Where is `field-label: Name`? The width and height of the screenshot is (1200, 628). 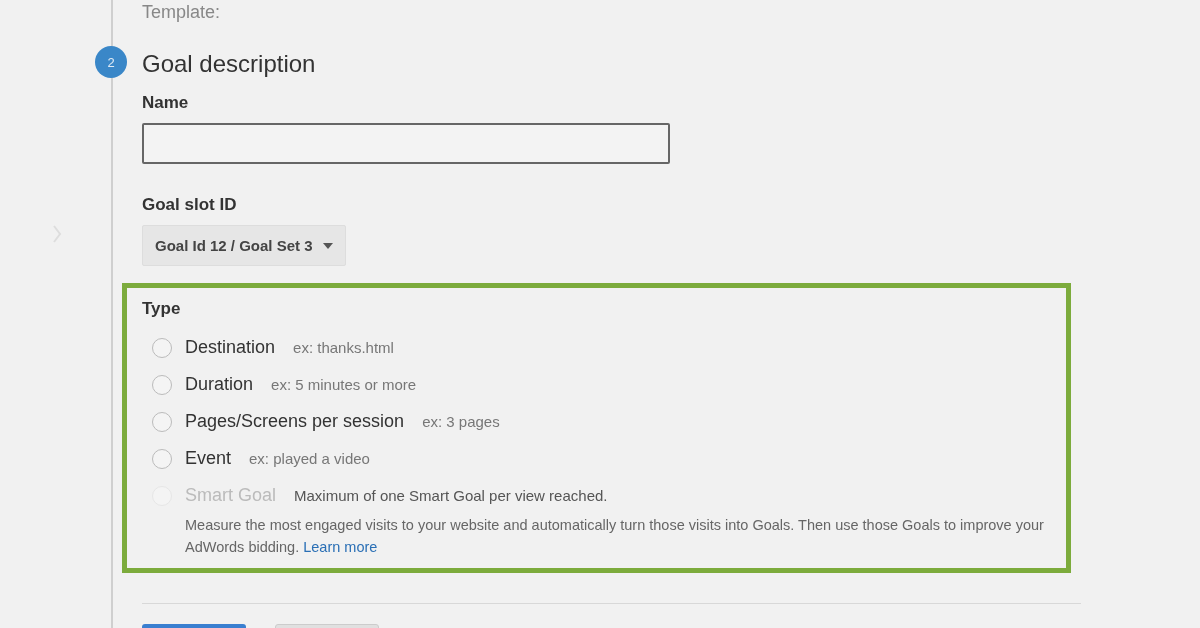
field-label: Name is located at coordinates (166, 103).